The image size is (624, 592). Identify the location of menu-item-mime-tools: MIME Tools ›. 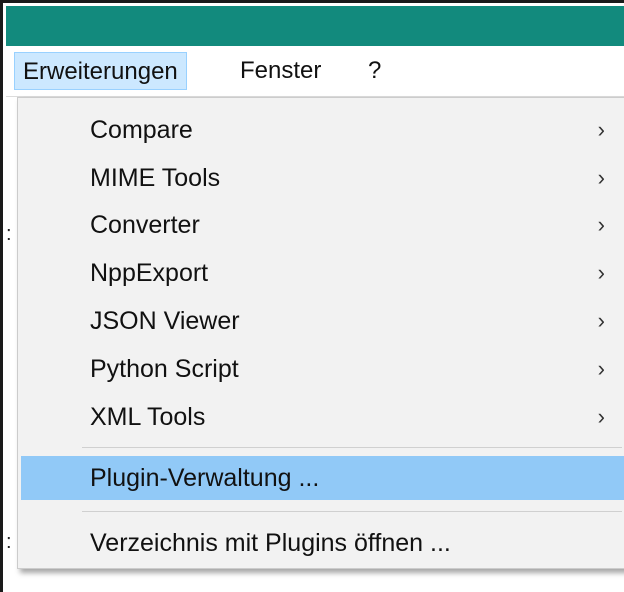
(322, 178).